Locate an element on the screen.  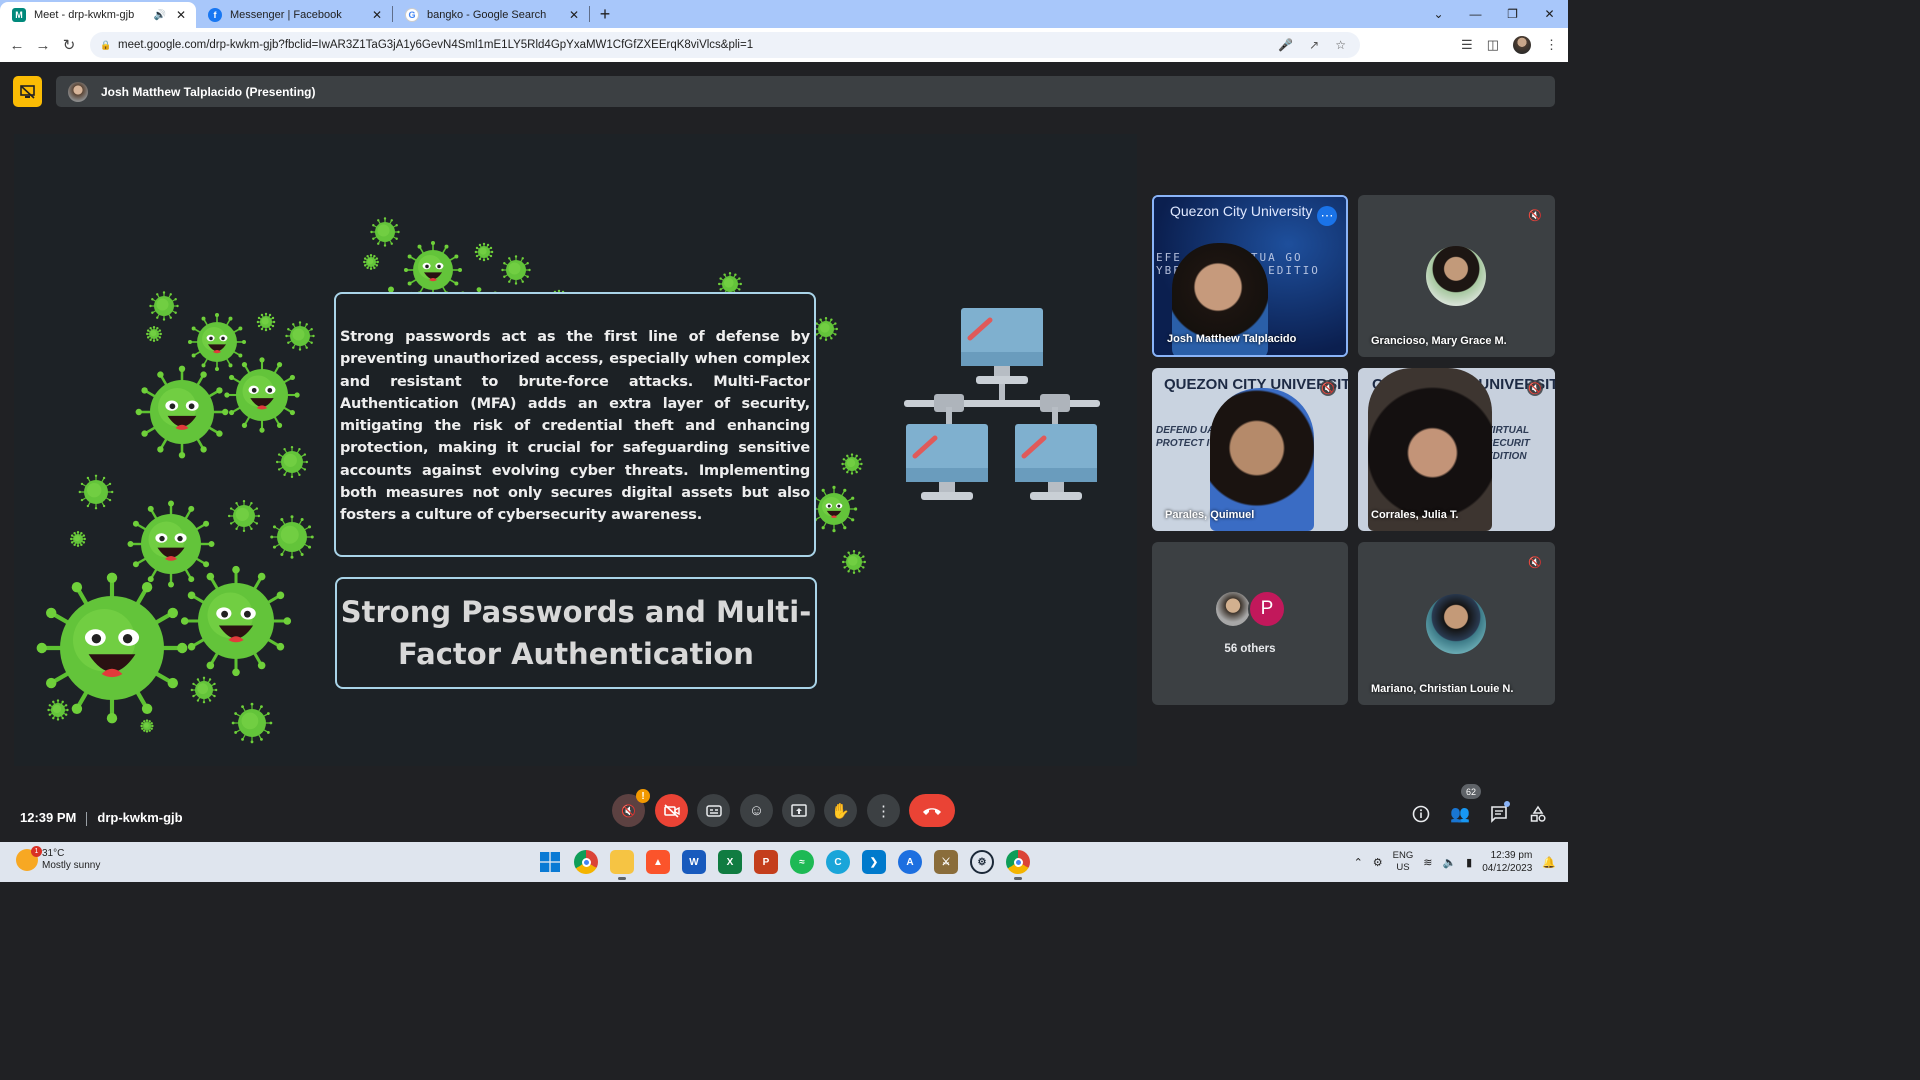
media-controls-icon: ☰ is located at coordinates (1467, 45).